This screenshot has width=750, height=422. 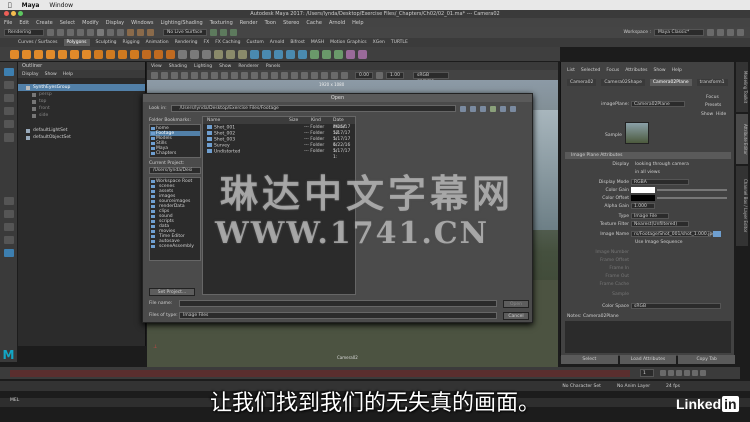 What do you see at coordinates (663, 373) in the screenshot?
I see `go-to-start-icon` at bounding box center [663, 373].